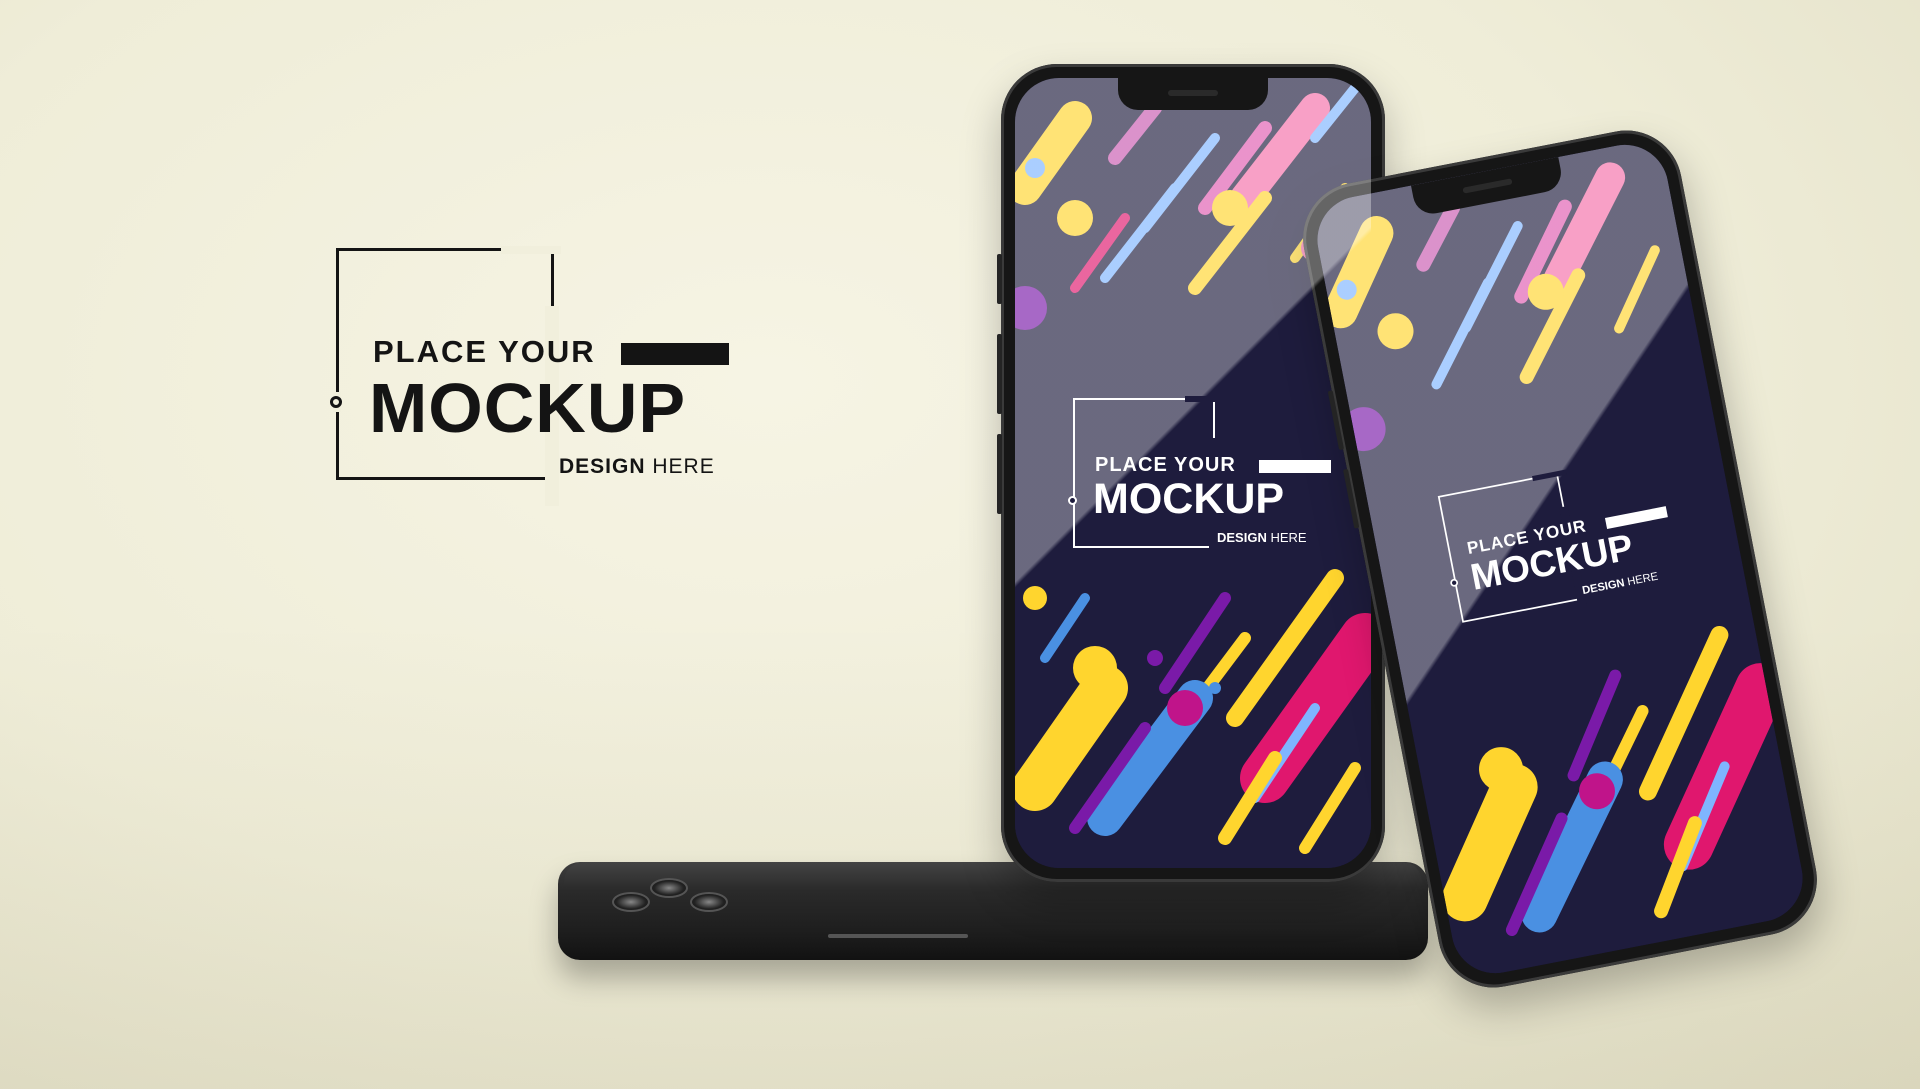 This screenshot has height=1089, width=1920. What do you see at coordinates (1189, 499) in the screenshot?
I see `screen-logo-line-2: MOCKUP` at bounding box center [1189, 499].